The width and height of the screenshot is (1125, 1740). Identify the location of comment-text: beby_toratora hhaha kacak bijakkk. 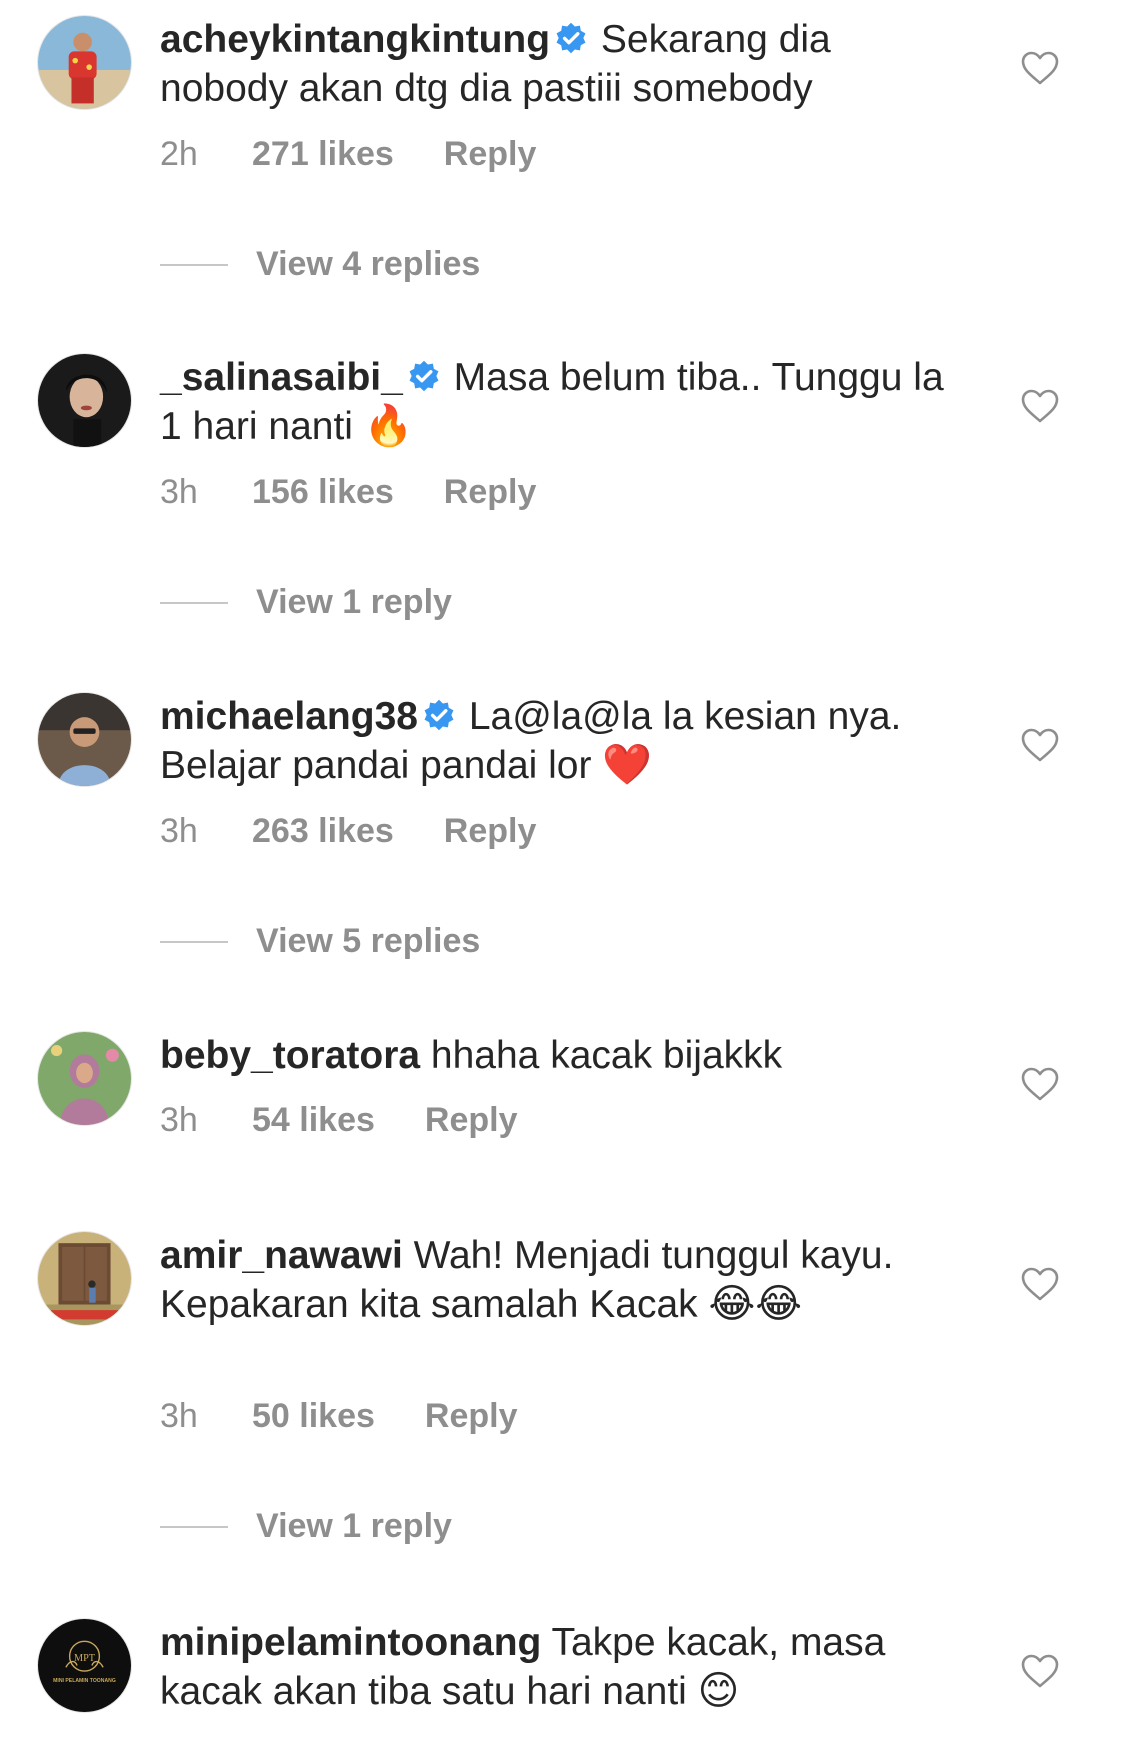
(555, 1055).